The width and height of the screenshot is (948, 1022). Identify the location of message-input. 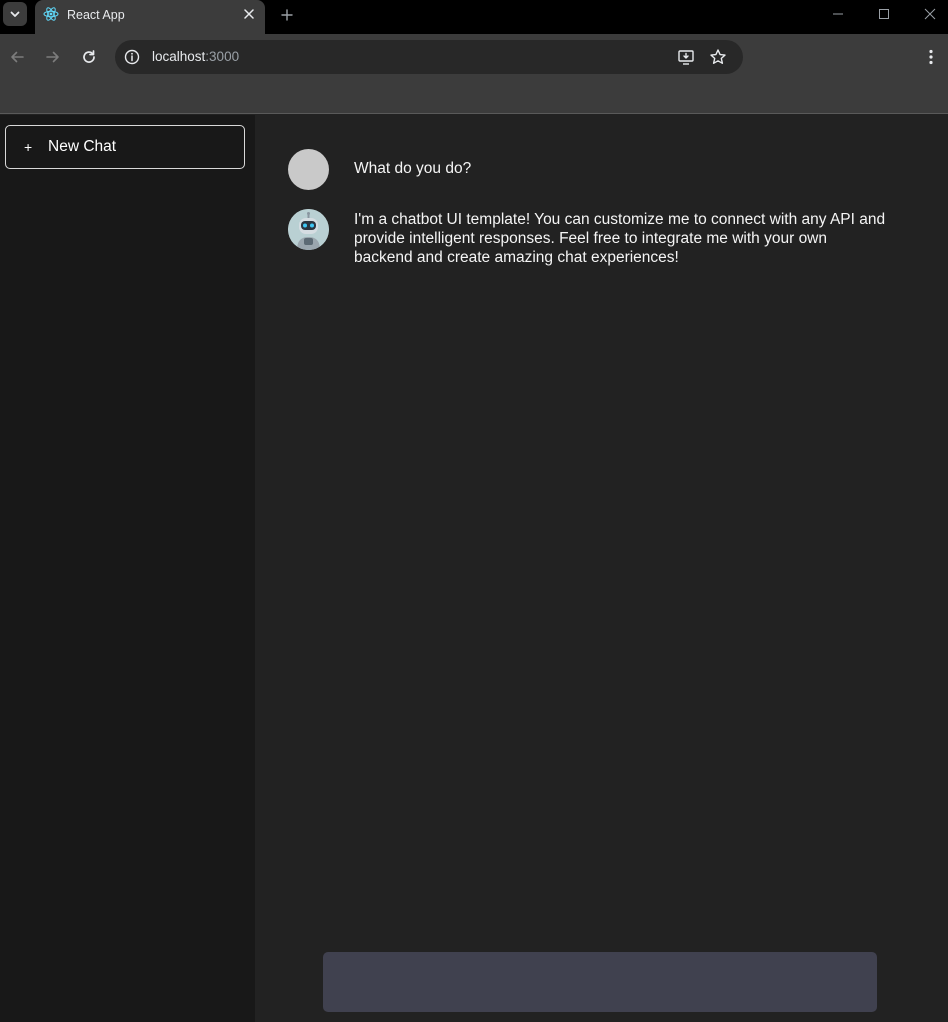
(600, 982).